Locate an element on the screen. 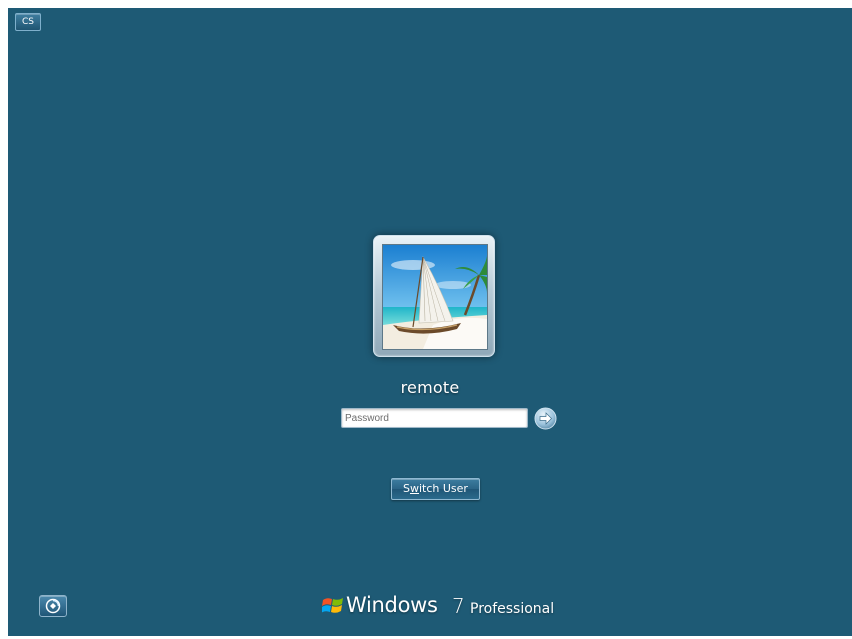  submit-arrow-button is located at coordinates (545, 418).